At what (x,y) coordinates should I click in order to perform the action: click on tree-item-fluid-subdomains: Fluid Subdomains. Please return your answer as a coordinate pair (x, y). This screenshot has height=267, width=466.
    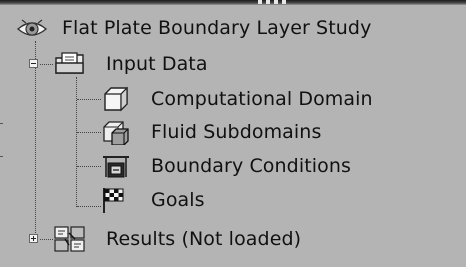
    Looking at the image, I should click on (211, 132).